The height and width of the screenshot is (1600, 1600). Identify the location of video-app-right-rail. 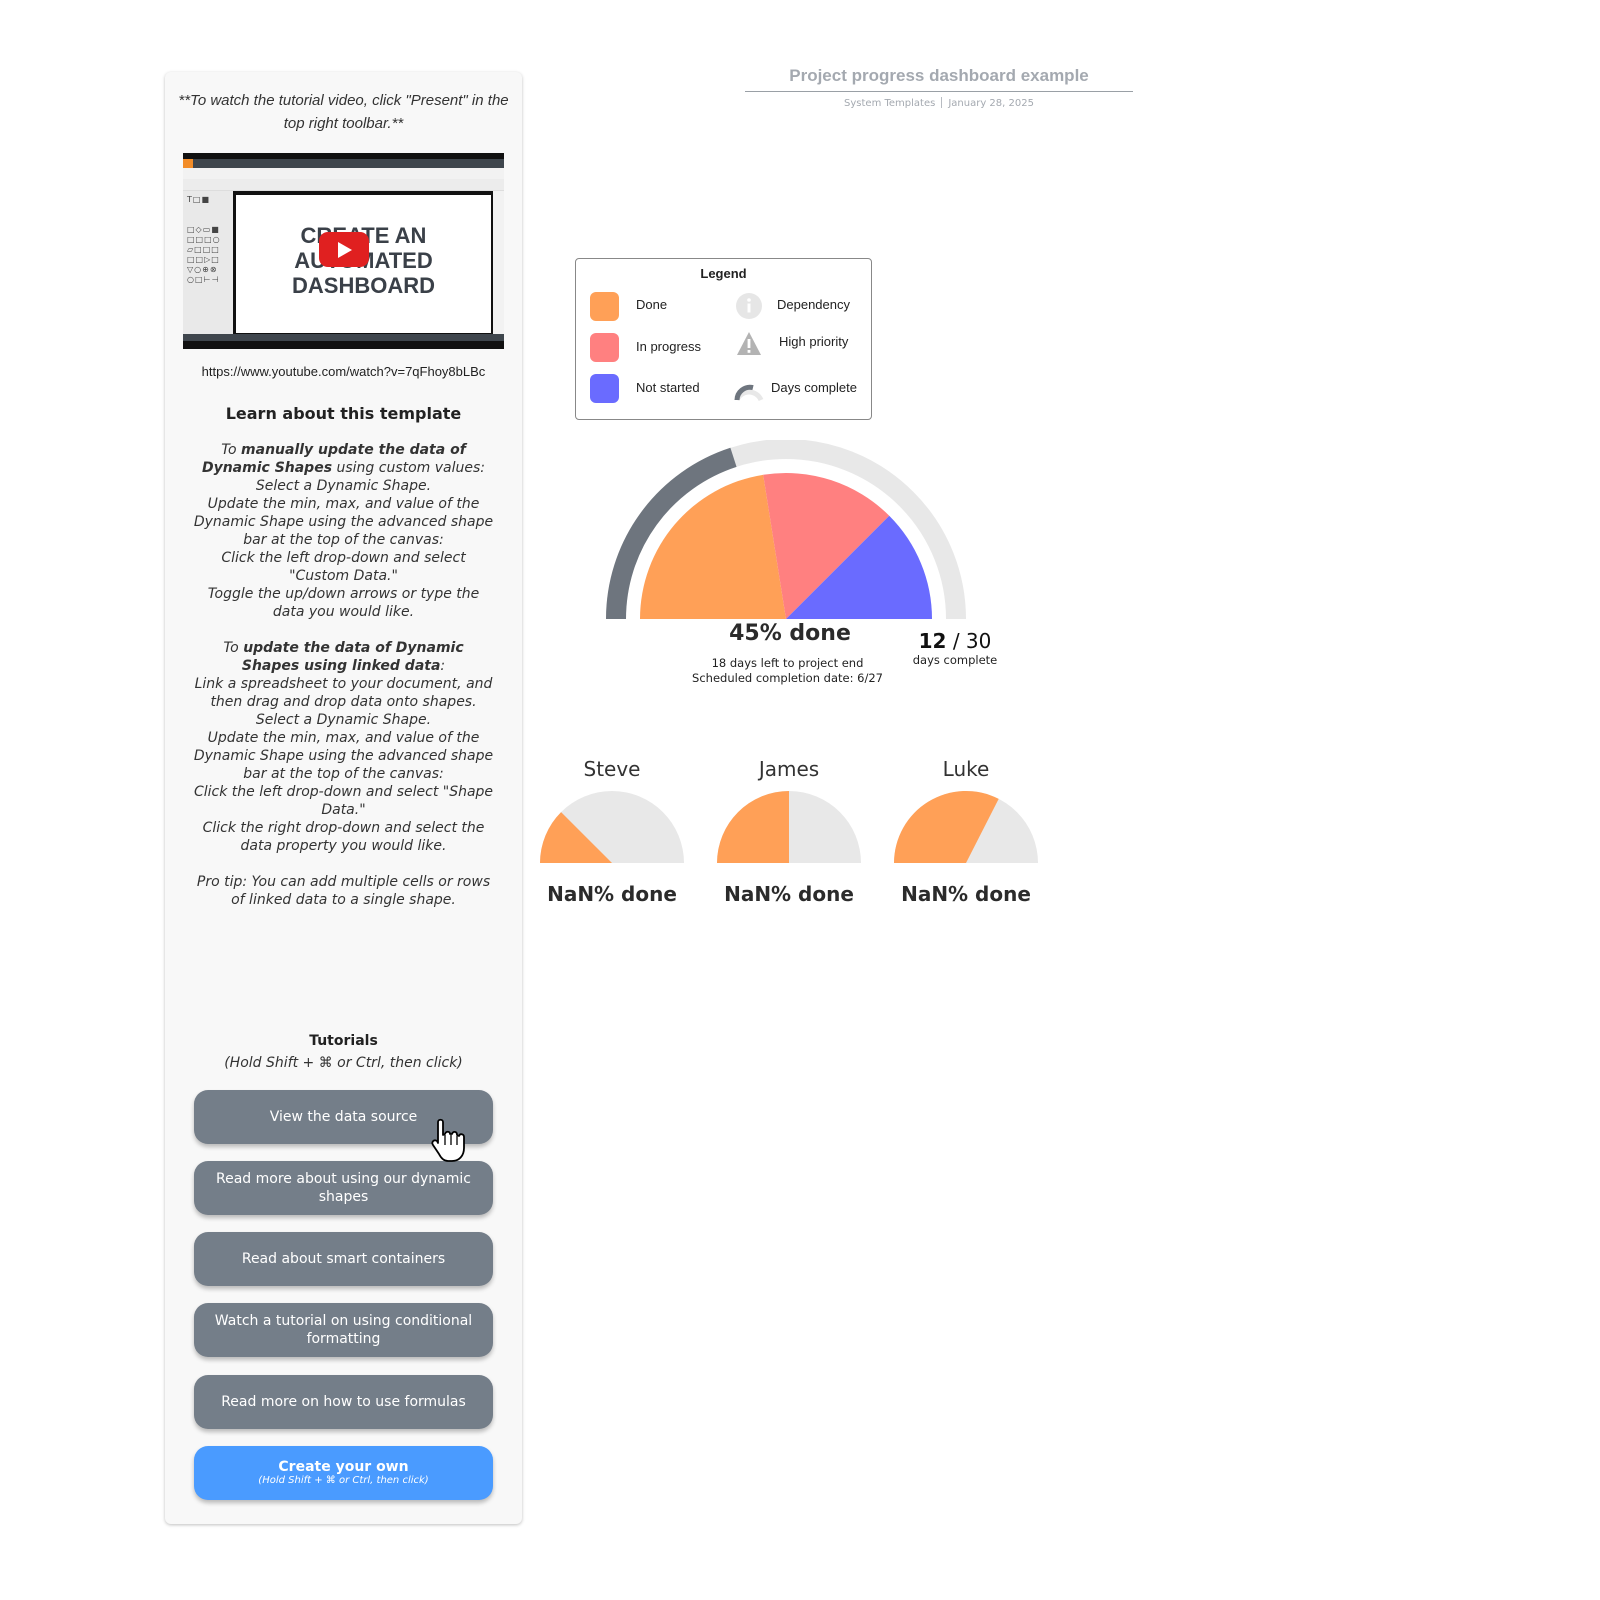
(498, 262).